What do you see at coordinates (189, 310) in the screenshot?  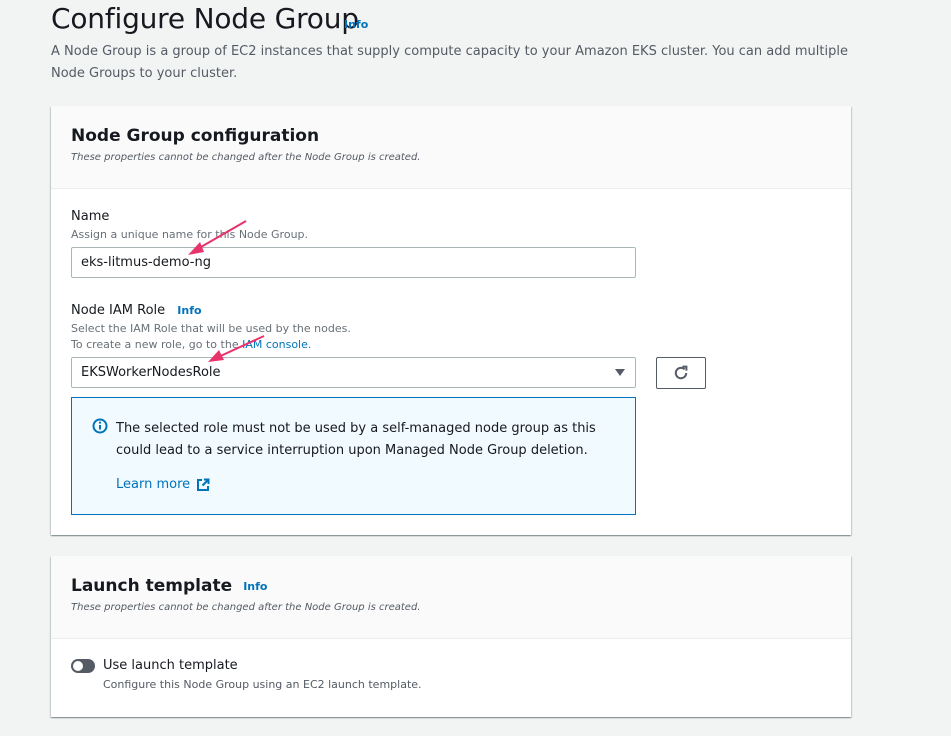 I see `iam-role-info-link: Info` at bounding box center [189, 310].